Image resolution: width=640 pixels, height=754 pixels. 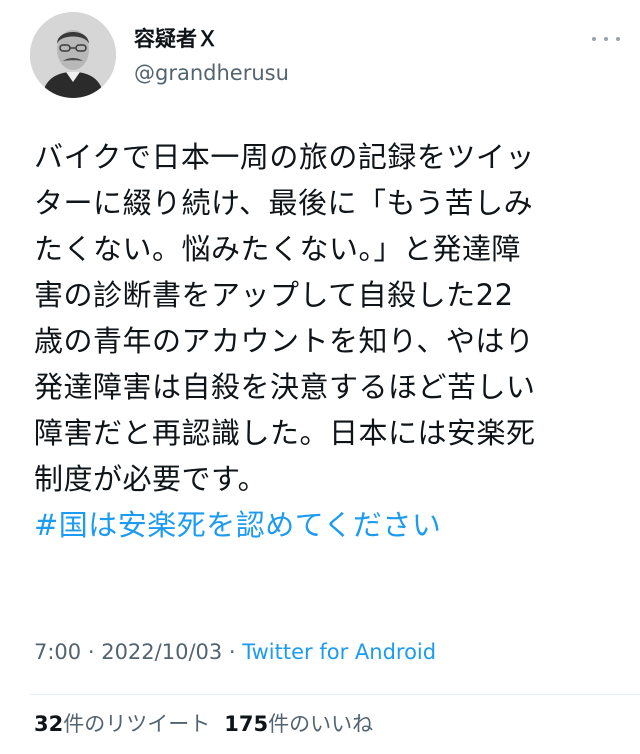 What do you see at coordinates (335, 694) in the screenshot?
I see `divider` at bounding box center [335, 694].